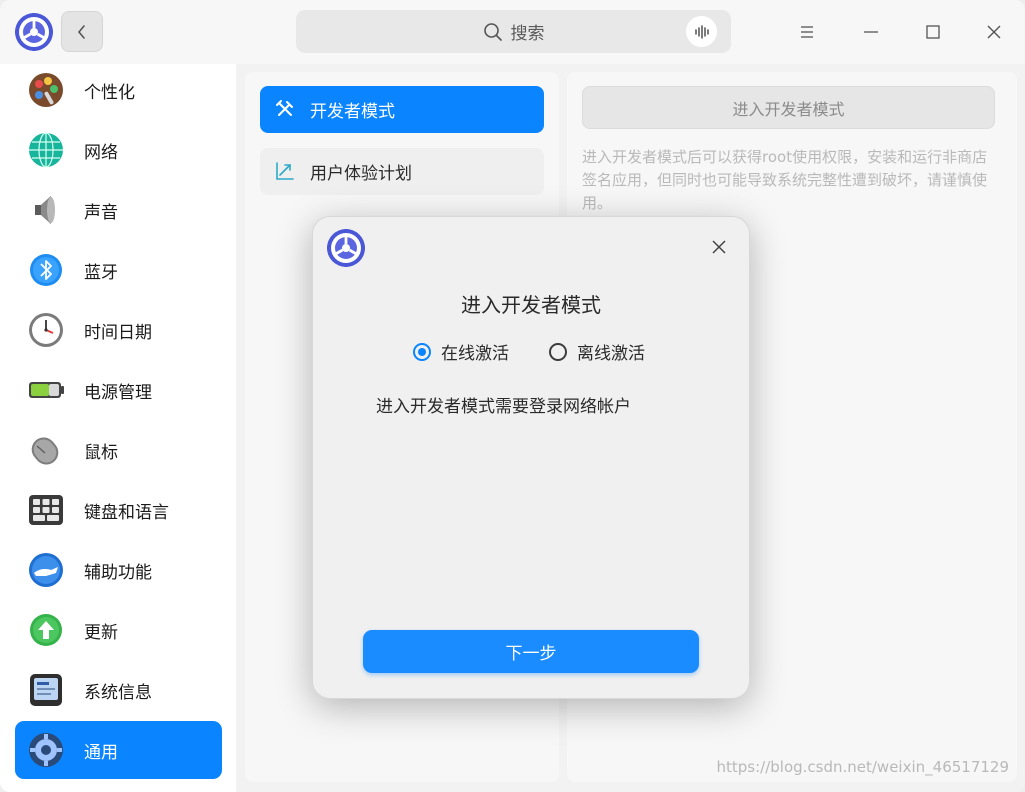  I want to click on voice-waveform-icon, so click(701, 31).